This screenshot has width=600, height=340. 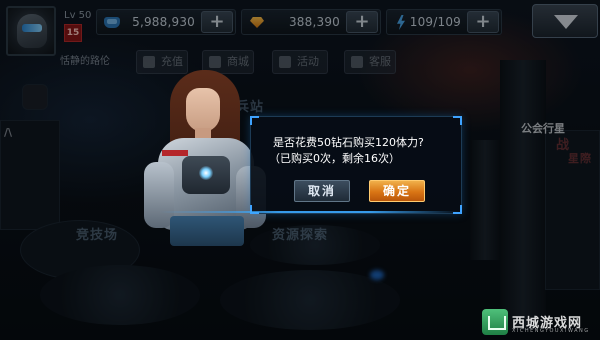 What do you see at coordinates (495, 322) in the screenshot?
I see `watermark-logo-icon` at bounding box center [495, 322].